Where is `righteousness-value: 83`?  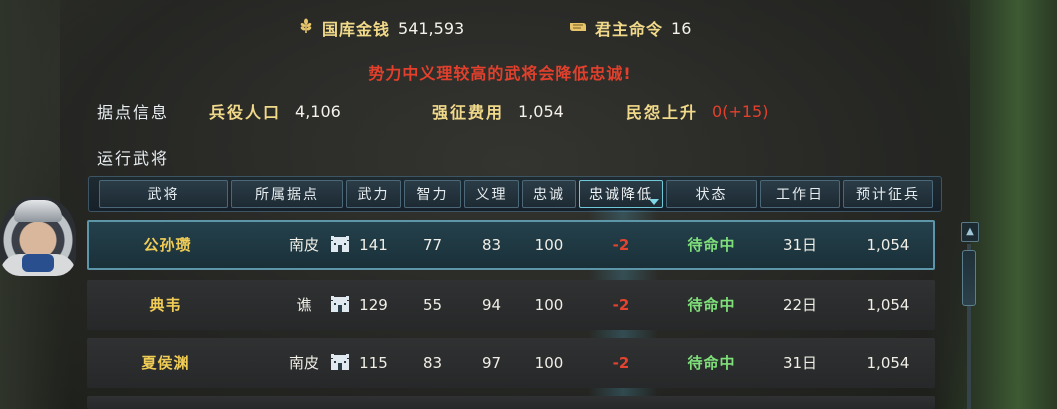
righteousness-value: 83 is located at coordinates (491, 245).